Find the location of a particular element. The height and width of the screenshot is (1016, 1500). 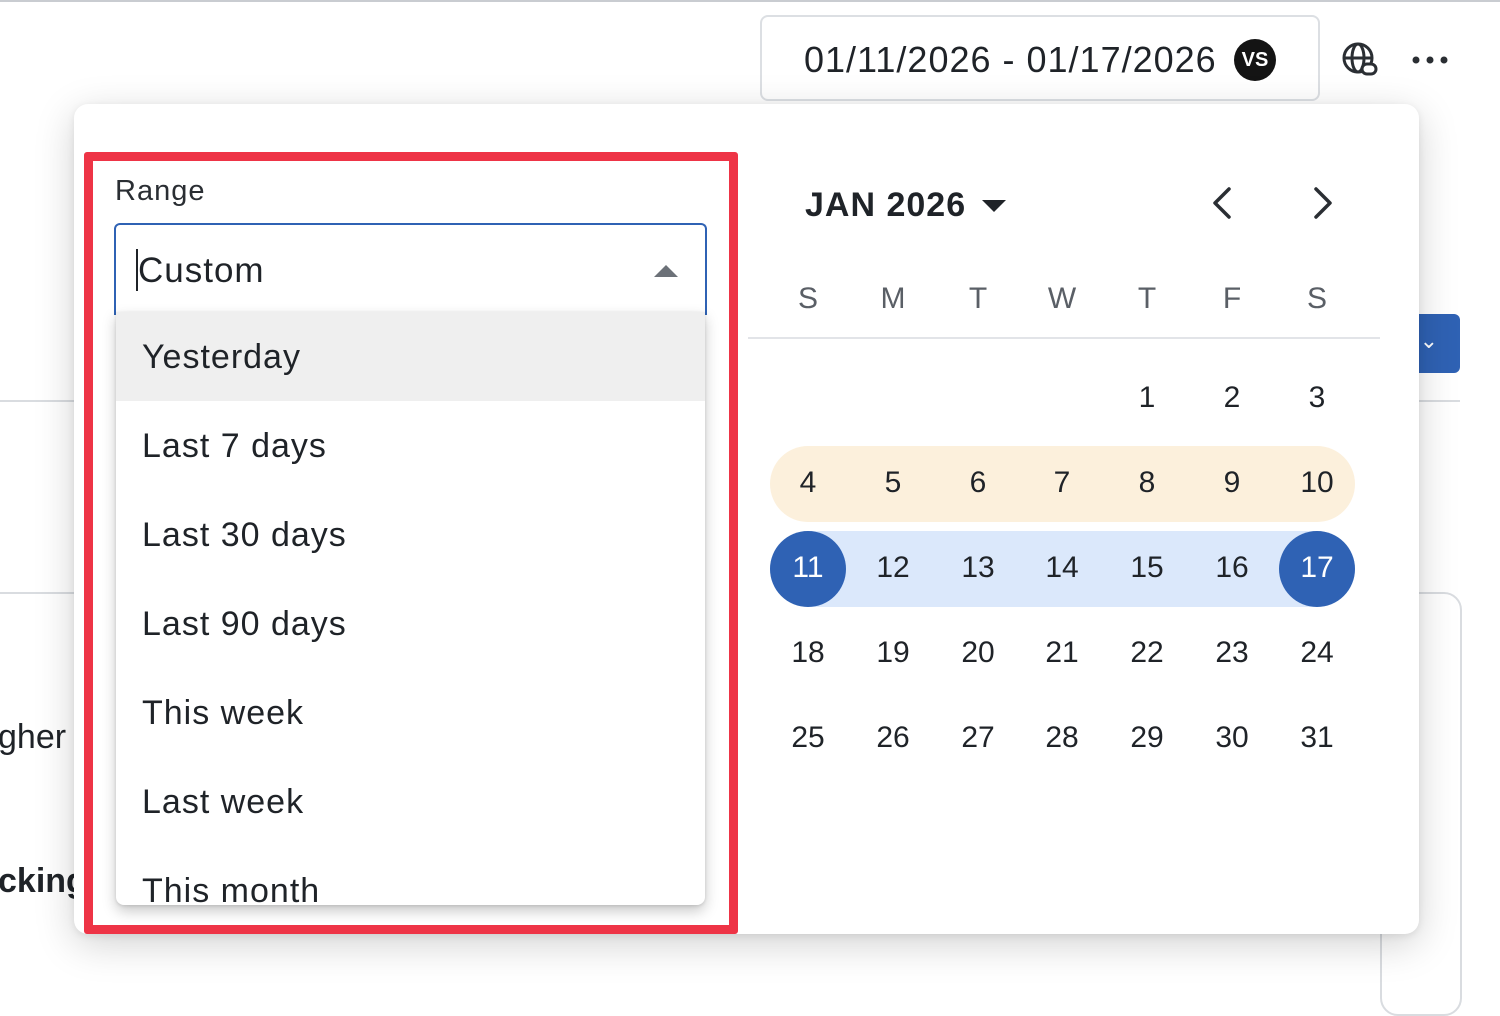

background-text: gher is located at coordinates (33, 737).